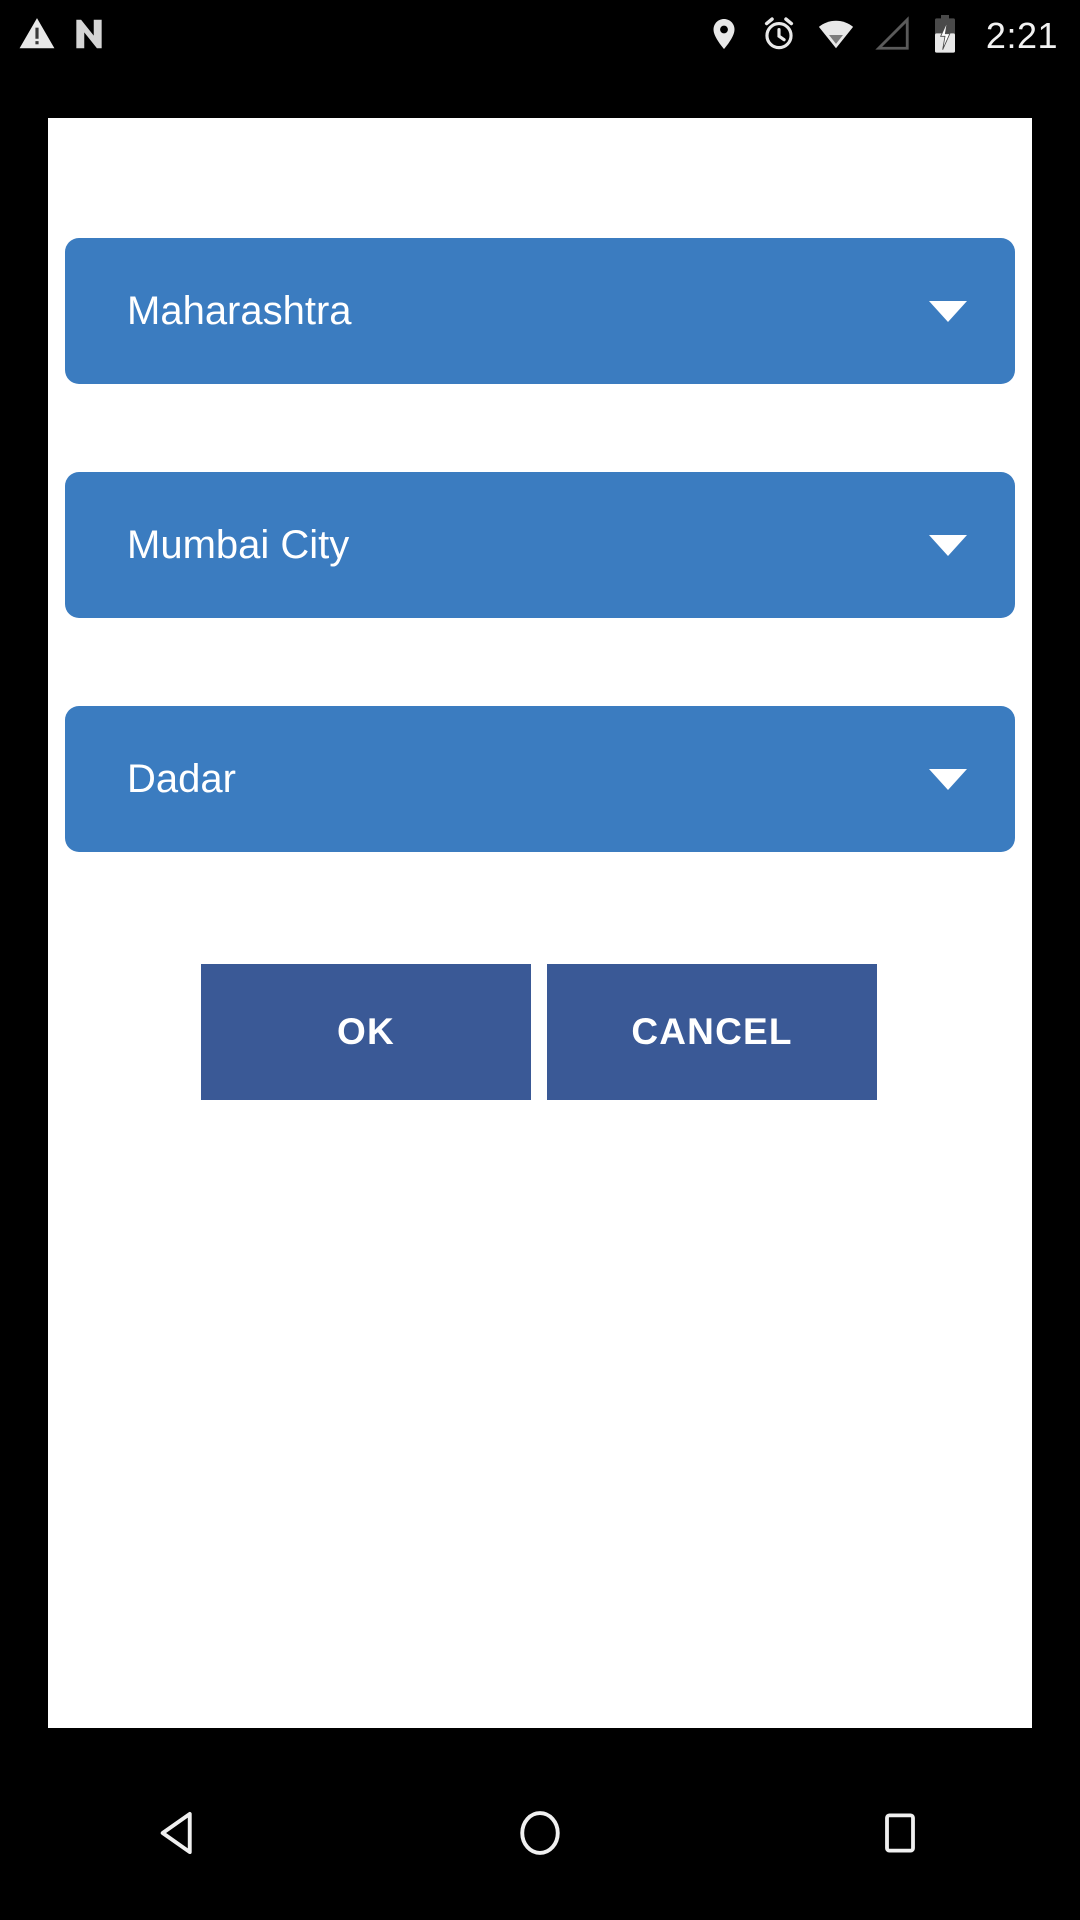  Describe the element at coordinates (945, 36) in the screenshot. I see `battery-charging-icon` at that location.